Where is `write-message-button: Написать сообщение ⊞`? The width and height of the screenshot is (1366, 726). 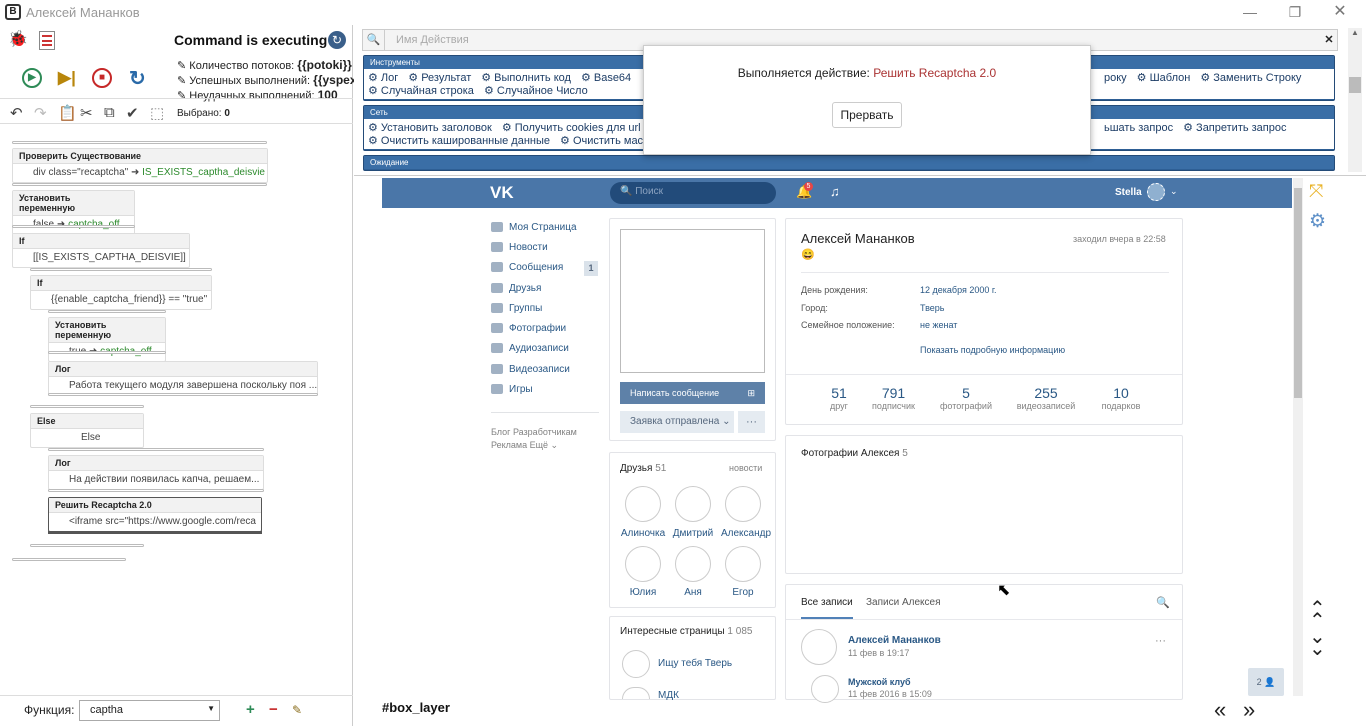 write-message-button: Написать сообщение ⊞ is located at coordinates (692, 393).